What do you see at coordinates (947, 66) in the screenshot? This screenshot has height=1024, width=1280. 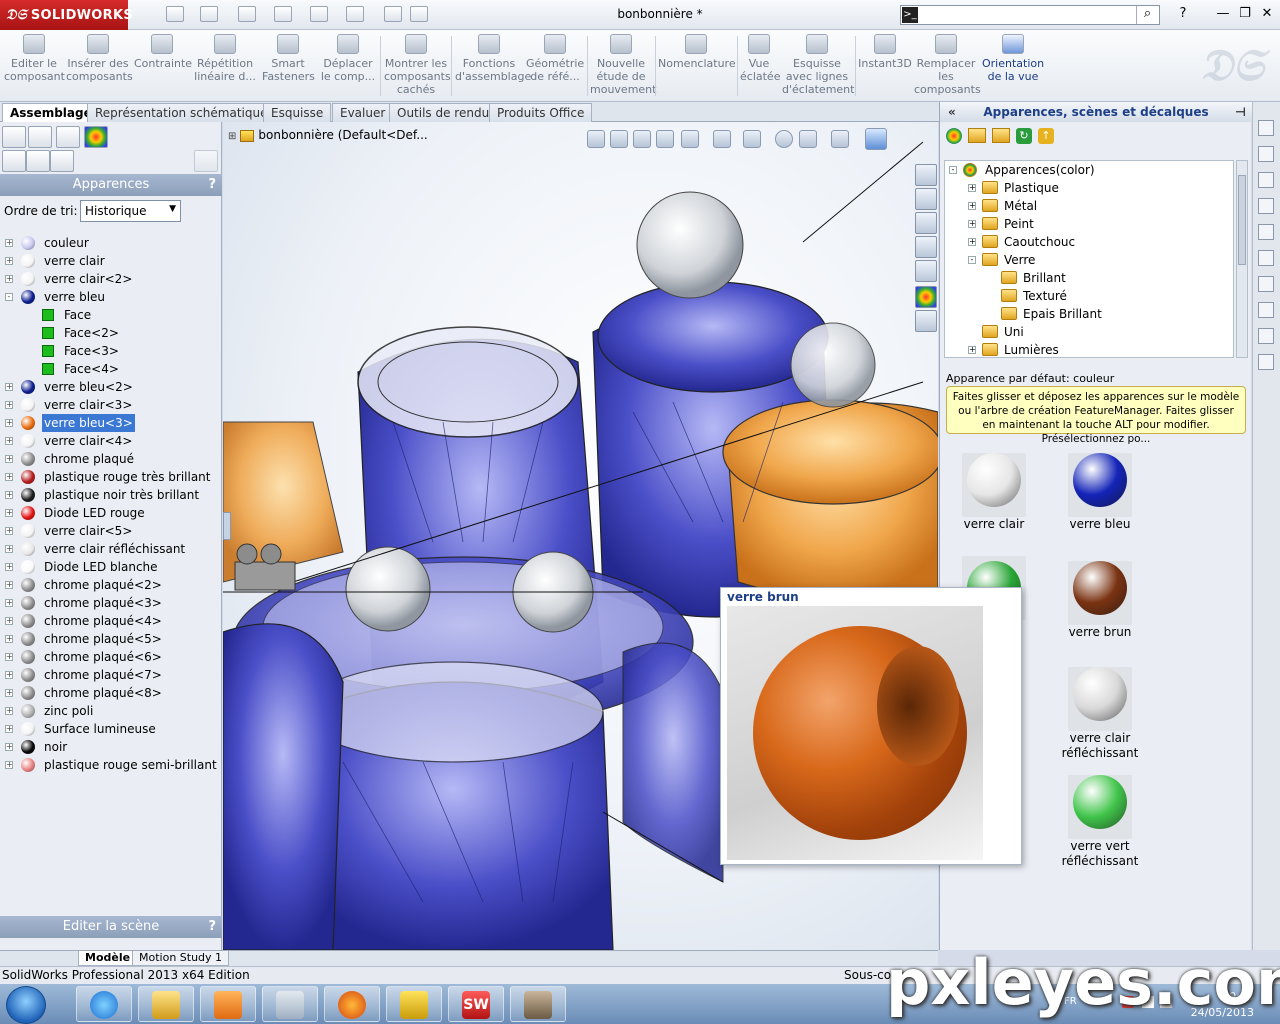 I see `replace-components-button: Remplacer les composants` at bounding box center [947, 66].